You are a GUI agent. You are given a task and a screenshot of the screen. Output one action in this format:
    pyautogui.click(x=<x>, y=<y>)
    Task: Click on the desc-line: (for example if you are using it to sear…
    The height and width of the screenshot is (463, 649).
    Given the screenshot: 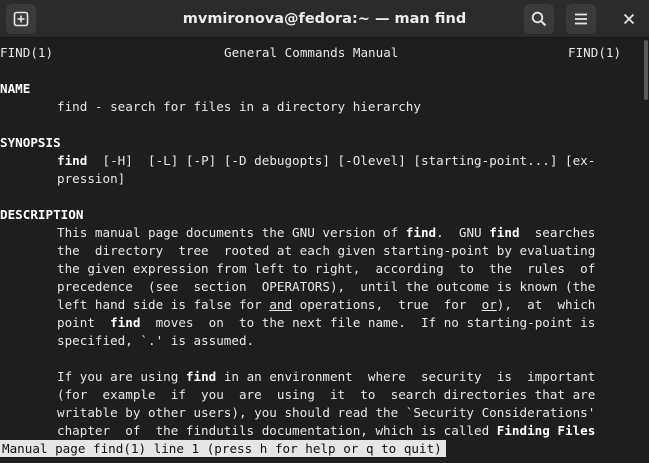 What is the action you would take?
    pyautogui.click(x=326, y=394)
    